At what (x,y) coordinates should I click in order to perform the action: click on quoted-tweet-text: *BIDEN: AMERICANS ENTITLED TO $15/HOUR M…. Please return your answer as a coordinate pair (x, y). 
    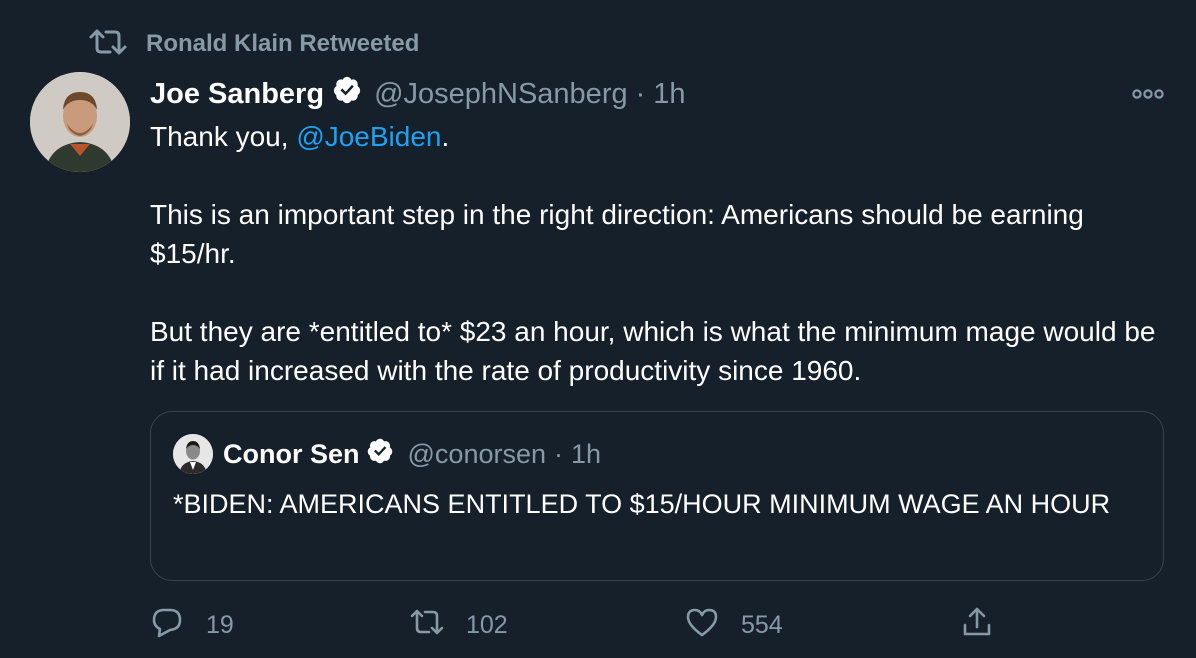
    Looking at the image, I should click on (642, 504).